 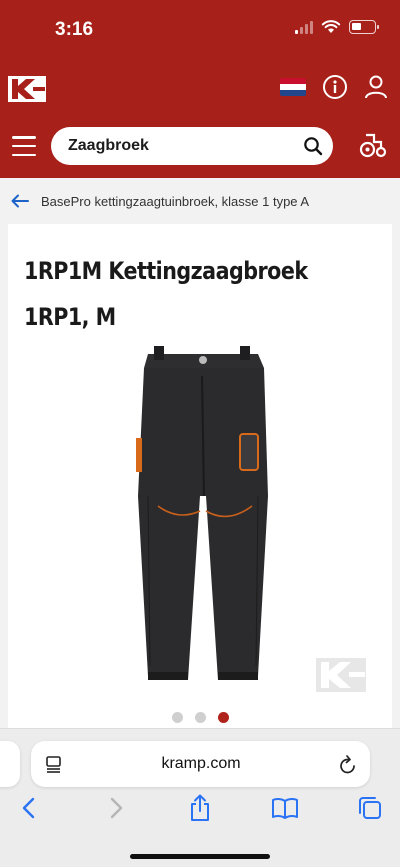 What do you see at coordinates (20, 201) in the screenshot?
I see `arrow-left-icon` at bounding box center [20, 201].